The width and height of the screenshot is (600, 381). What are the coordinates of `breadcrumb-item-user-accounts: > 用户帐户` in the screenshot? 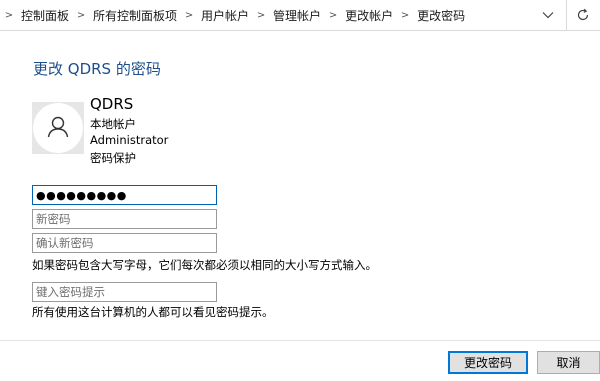 It's located at (216, 15).